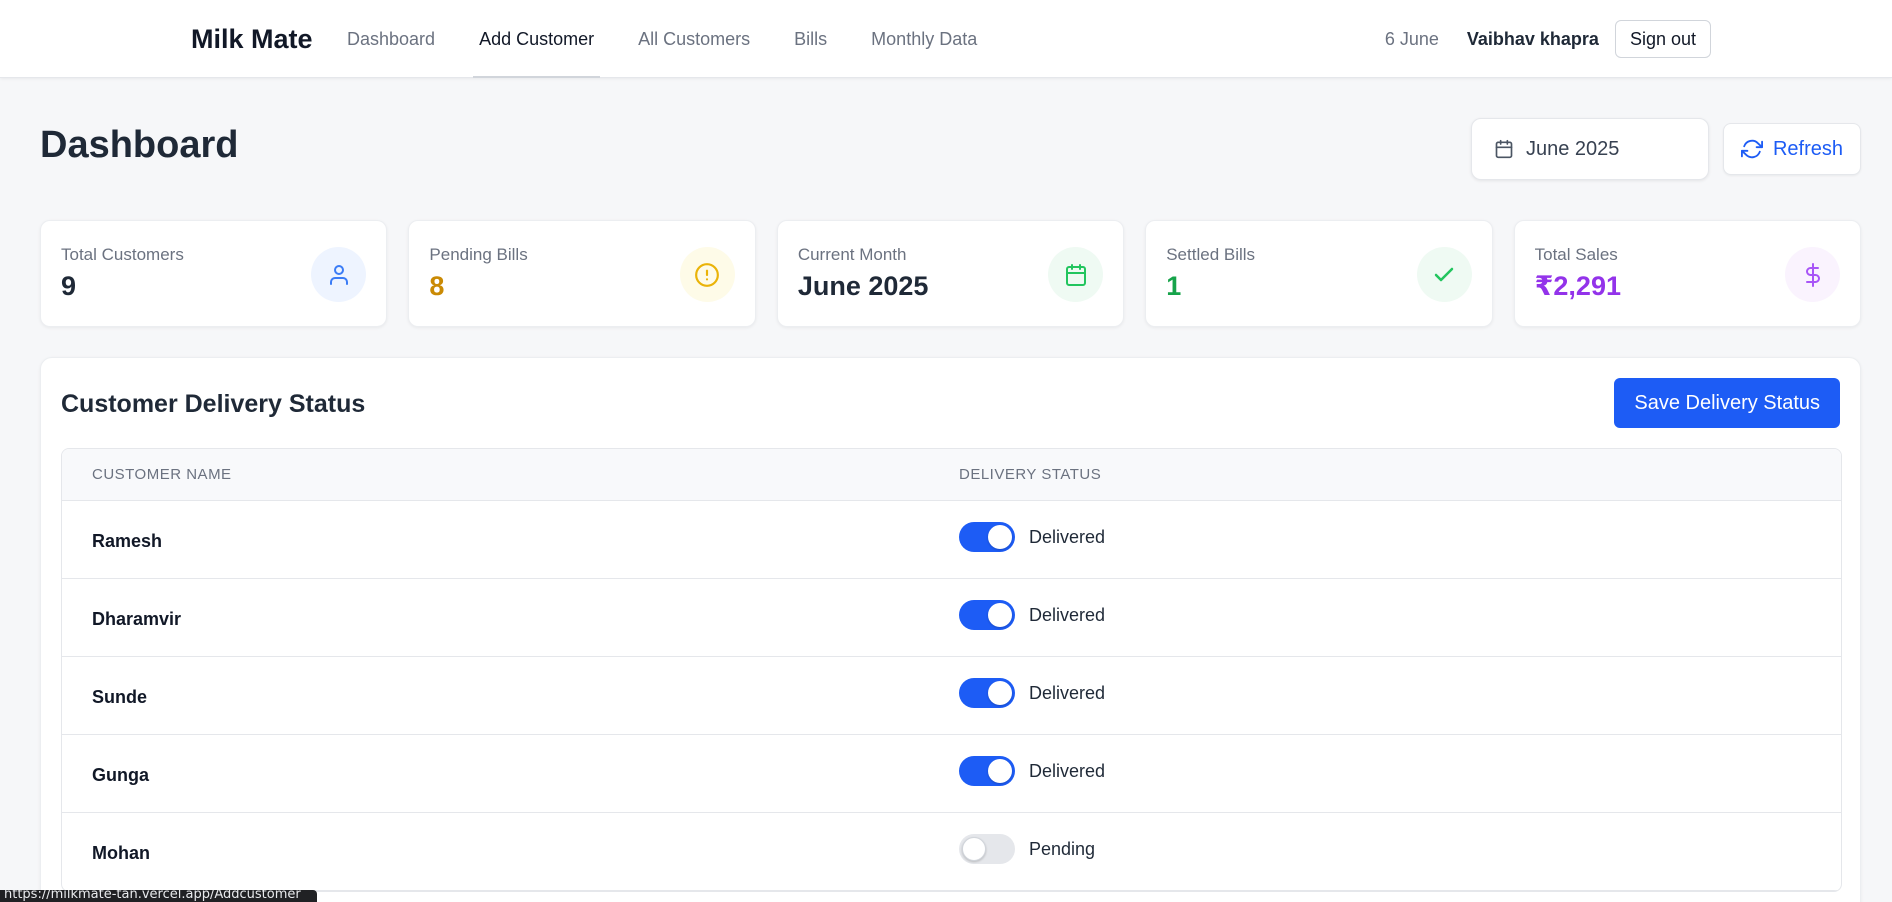 The height and width of the screenshot is (902, 1892). Describe the element at coordinates (536, 39) in the screenshot. I see `nav-link-add-customer: Add Customer` at that location.